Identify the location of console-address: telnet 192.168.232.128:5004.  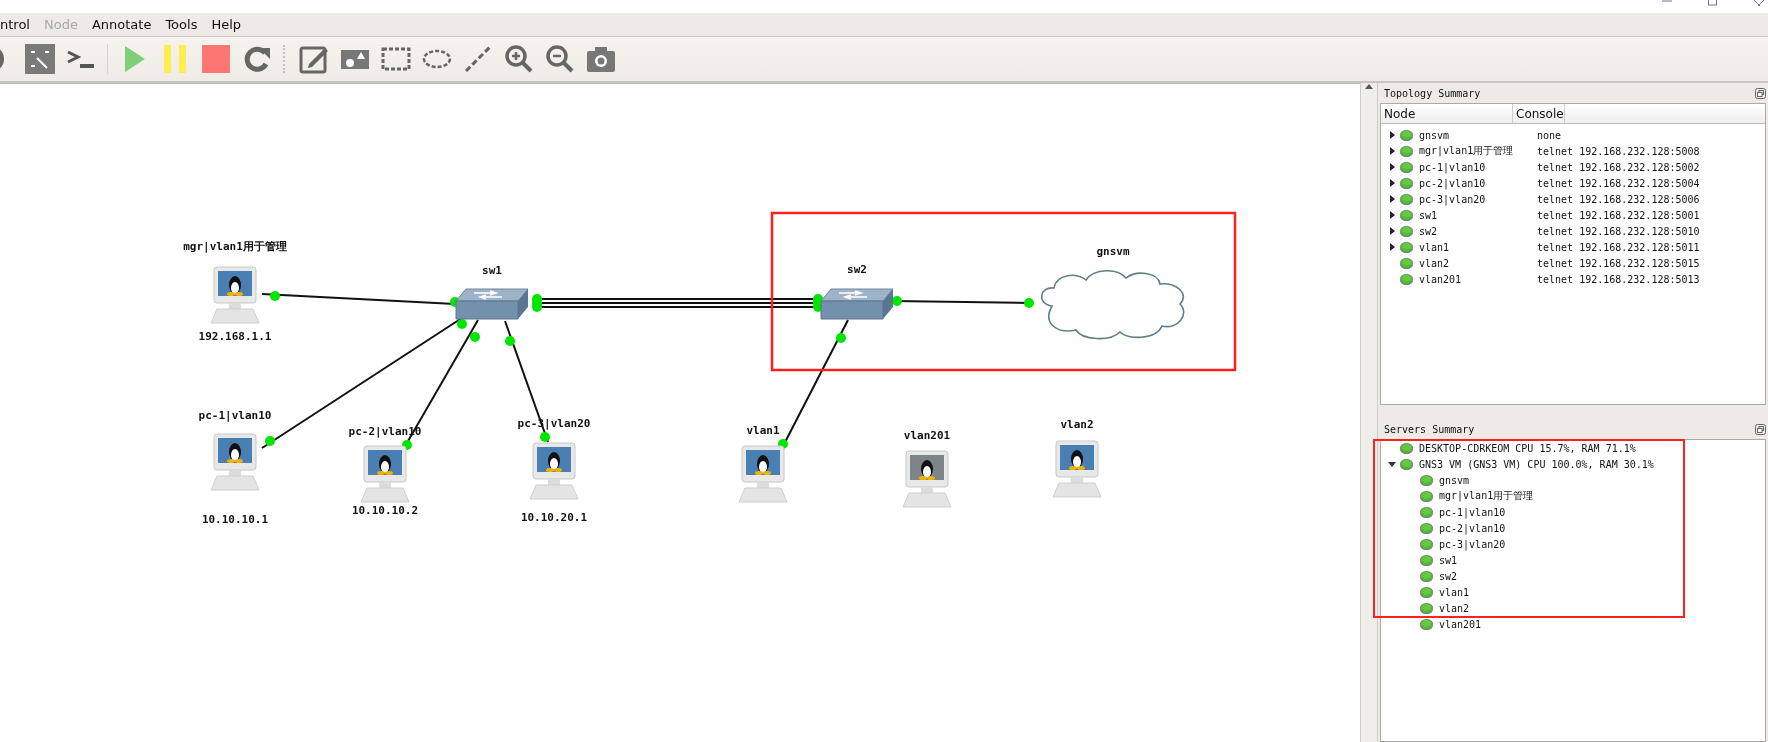
(1618, 183).